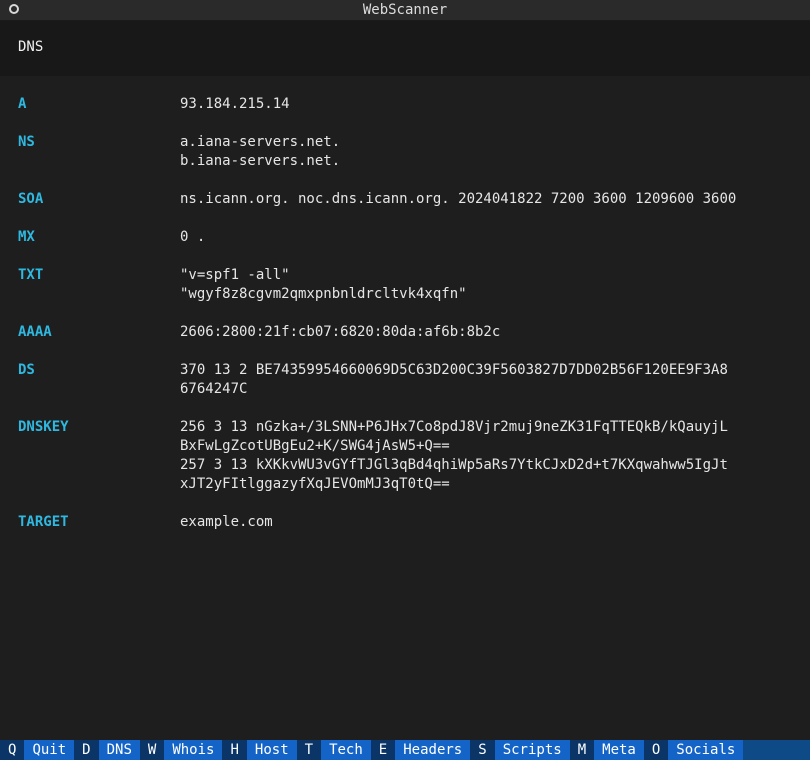  What do you see at coordinates (656, 750) in the screenshot?
I see `footer-key: O` at bounding box center [656, 750].